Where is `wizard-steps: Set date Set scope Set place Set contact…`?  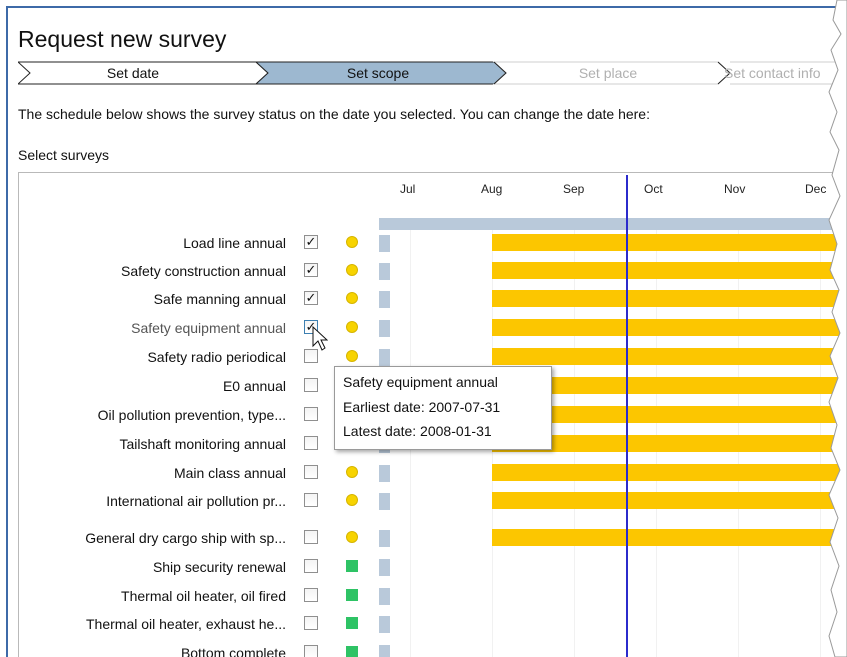 wizard-steps: Set date Set scope Set place Set contact… is located at coordinates (432, 73).